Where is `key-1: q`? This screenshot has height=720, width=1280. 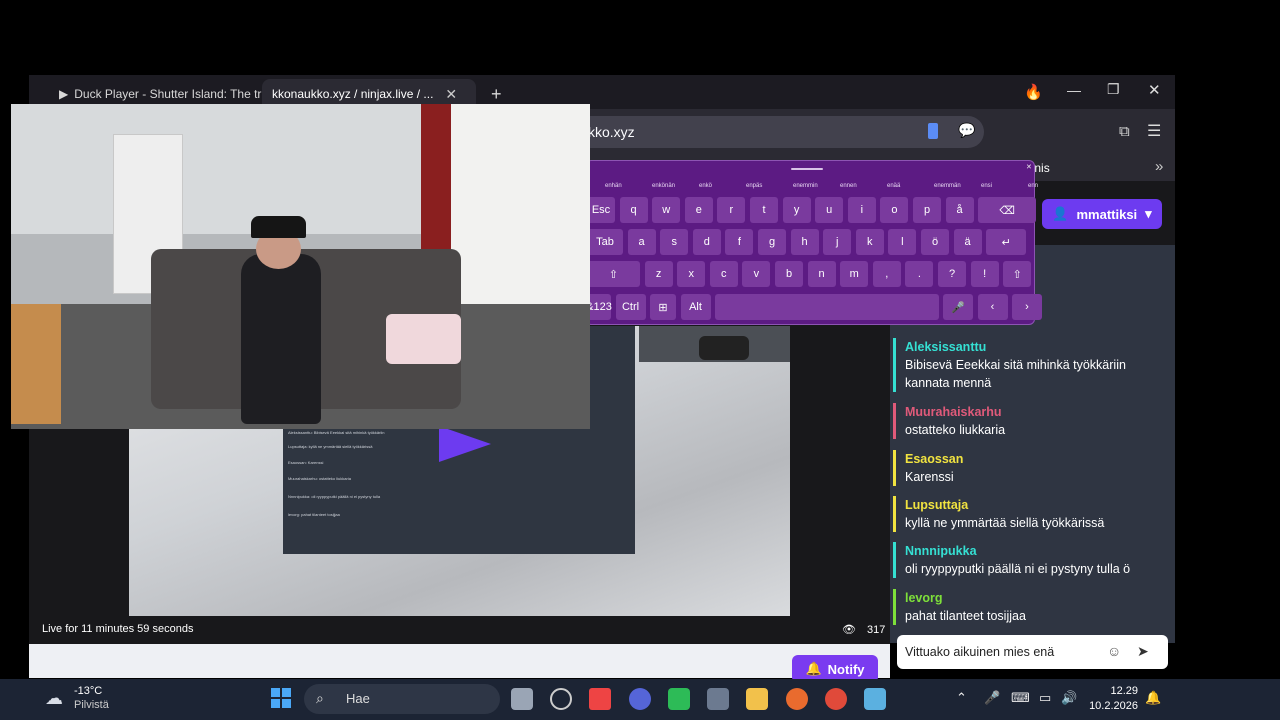
key-1: q is located at coordinates (633, 210).